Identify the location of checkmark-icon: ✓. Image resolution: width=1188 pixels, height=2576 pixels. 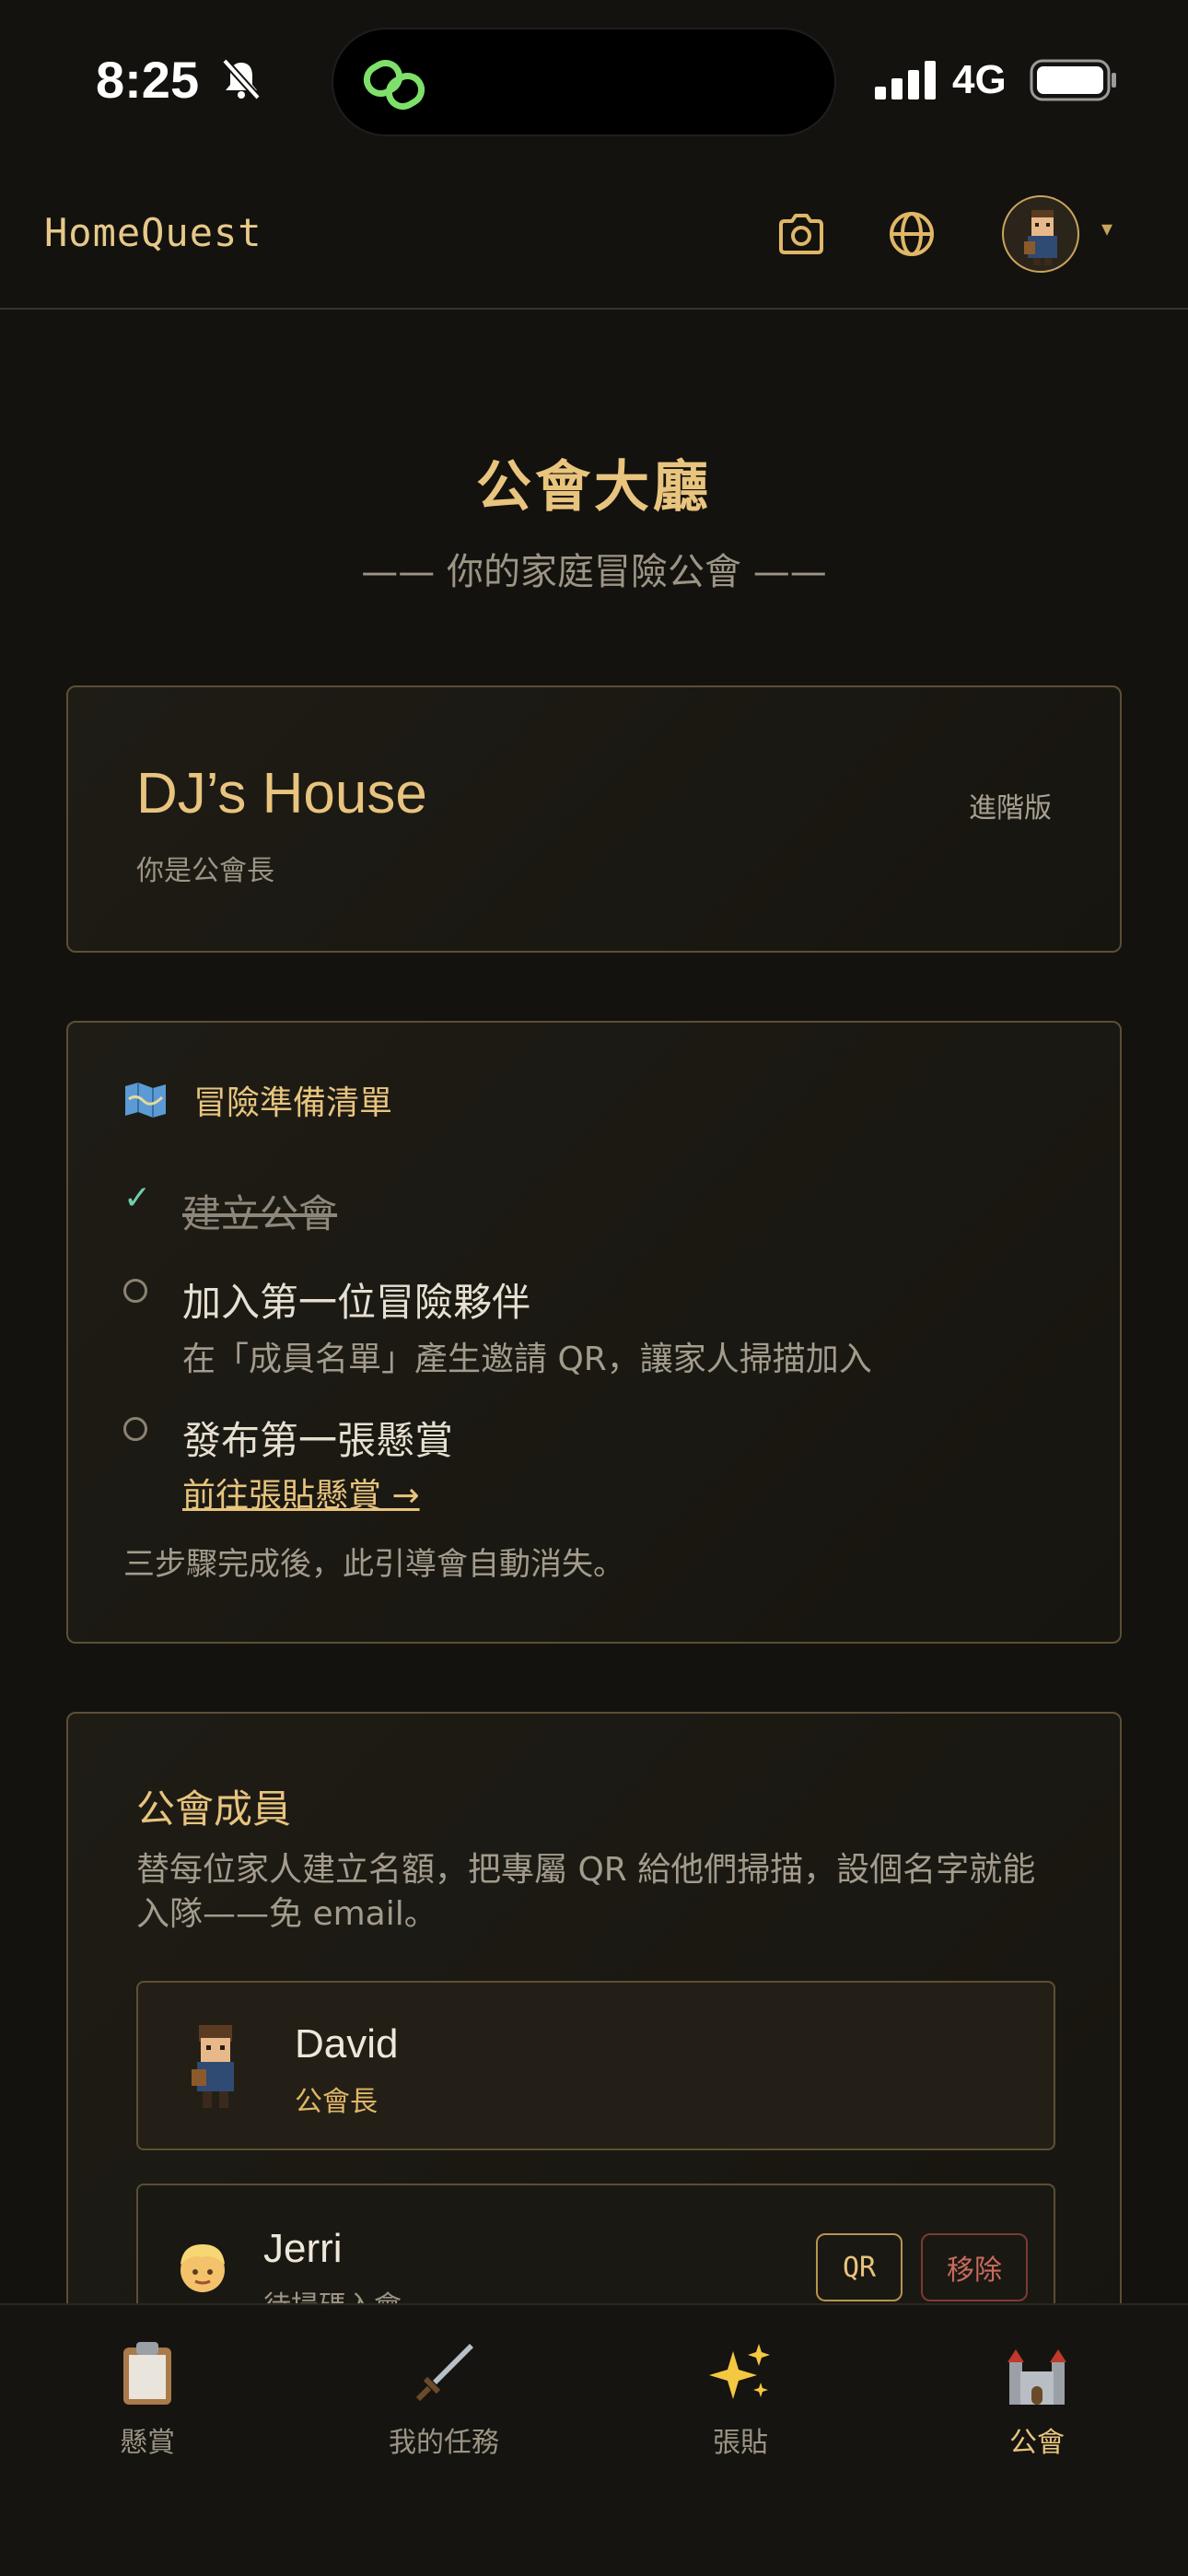
(137, 1198).